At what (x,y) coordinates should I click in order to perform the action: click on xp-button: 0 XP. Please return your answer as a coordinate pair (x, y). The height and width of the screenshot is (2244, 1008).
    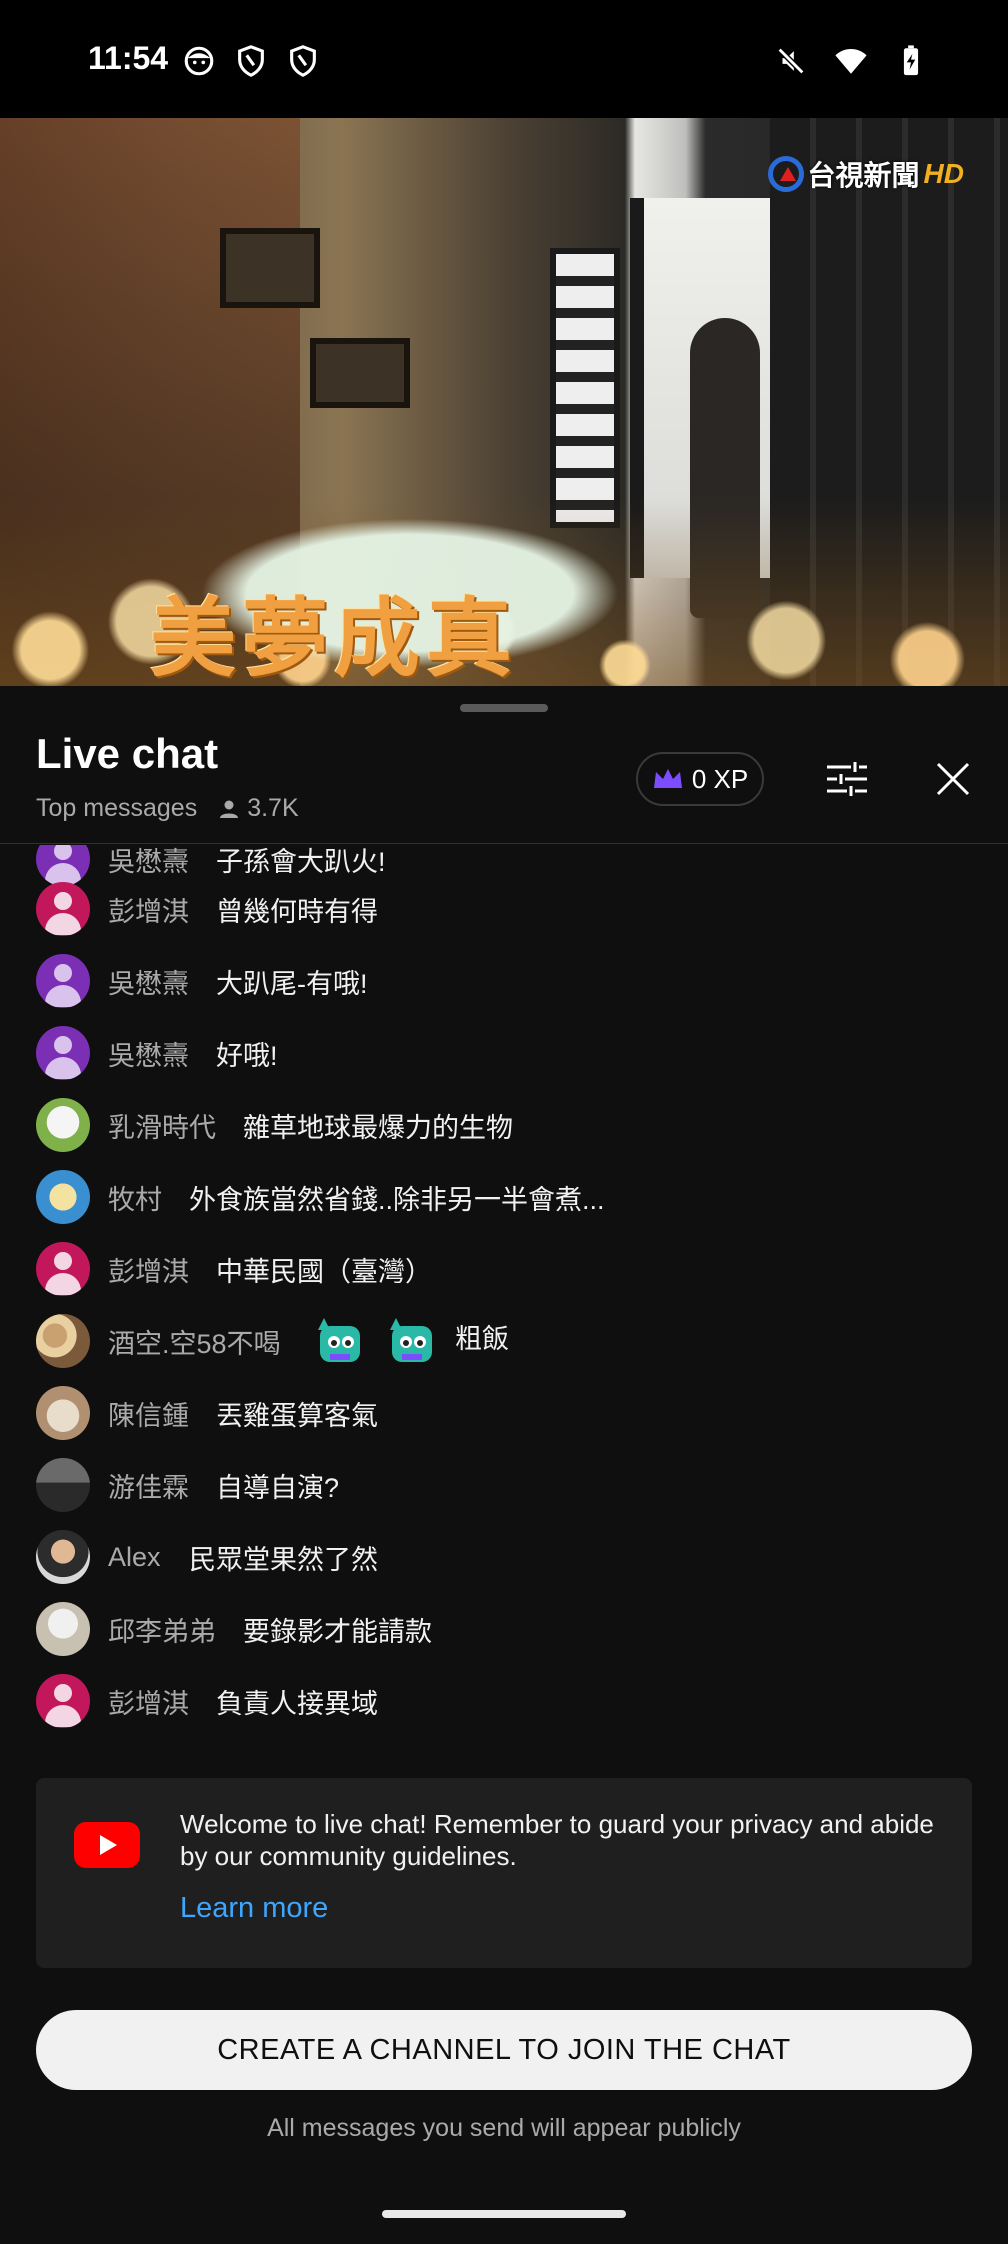
    Looking at the image, I should click on (700, 779).